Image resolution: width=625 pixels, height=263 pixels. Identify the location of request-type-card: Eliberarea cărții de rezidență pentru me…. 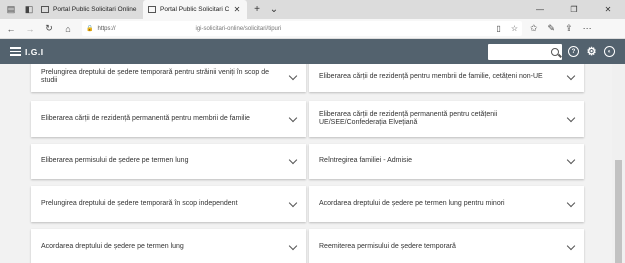
(446, 78).